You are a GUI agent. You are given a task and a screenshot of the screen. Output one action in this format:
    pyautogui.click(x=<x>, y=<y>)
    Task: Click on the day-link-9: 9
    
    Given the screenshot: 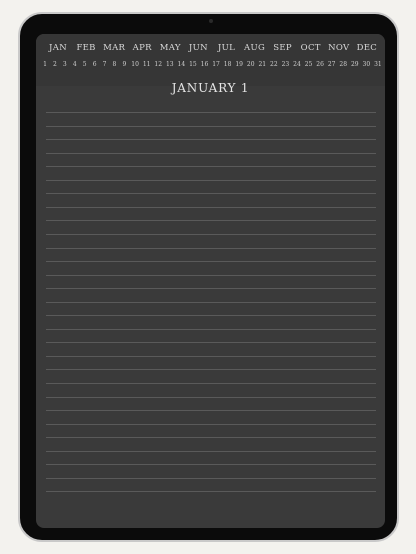 What is the action you would take?
    pyautogui.click(x=124, y=67)
    